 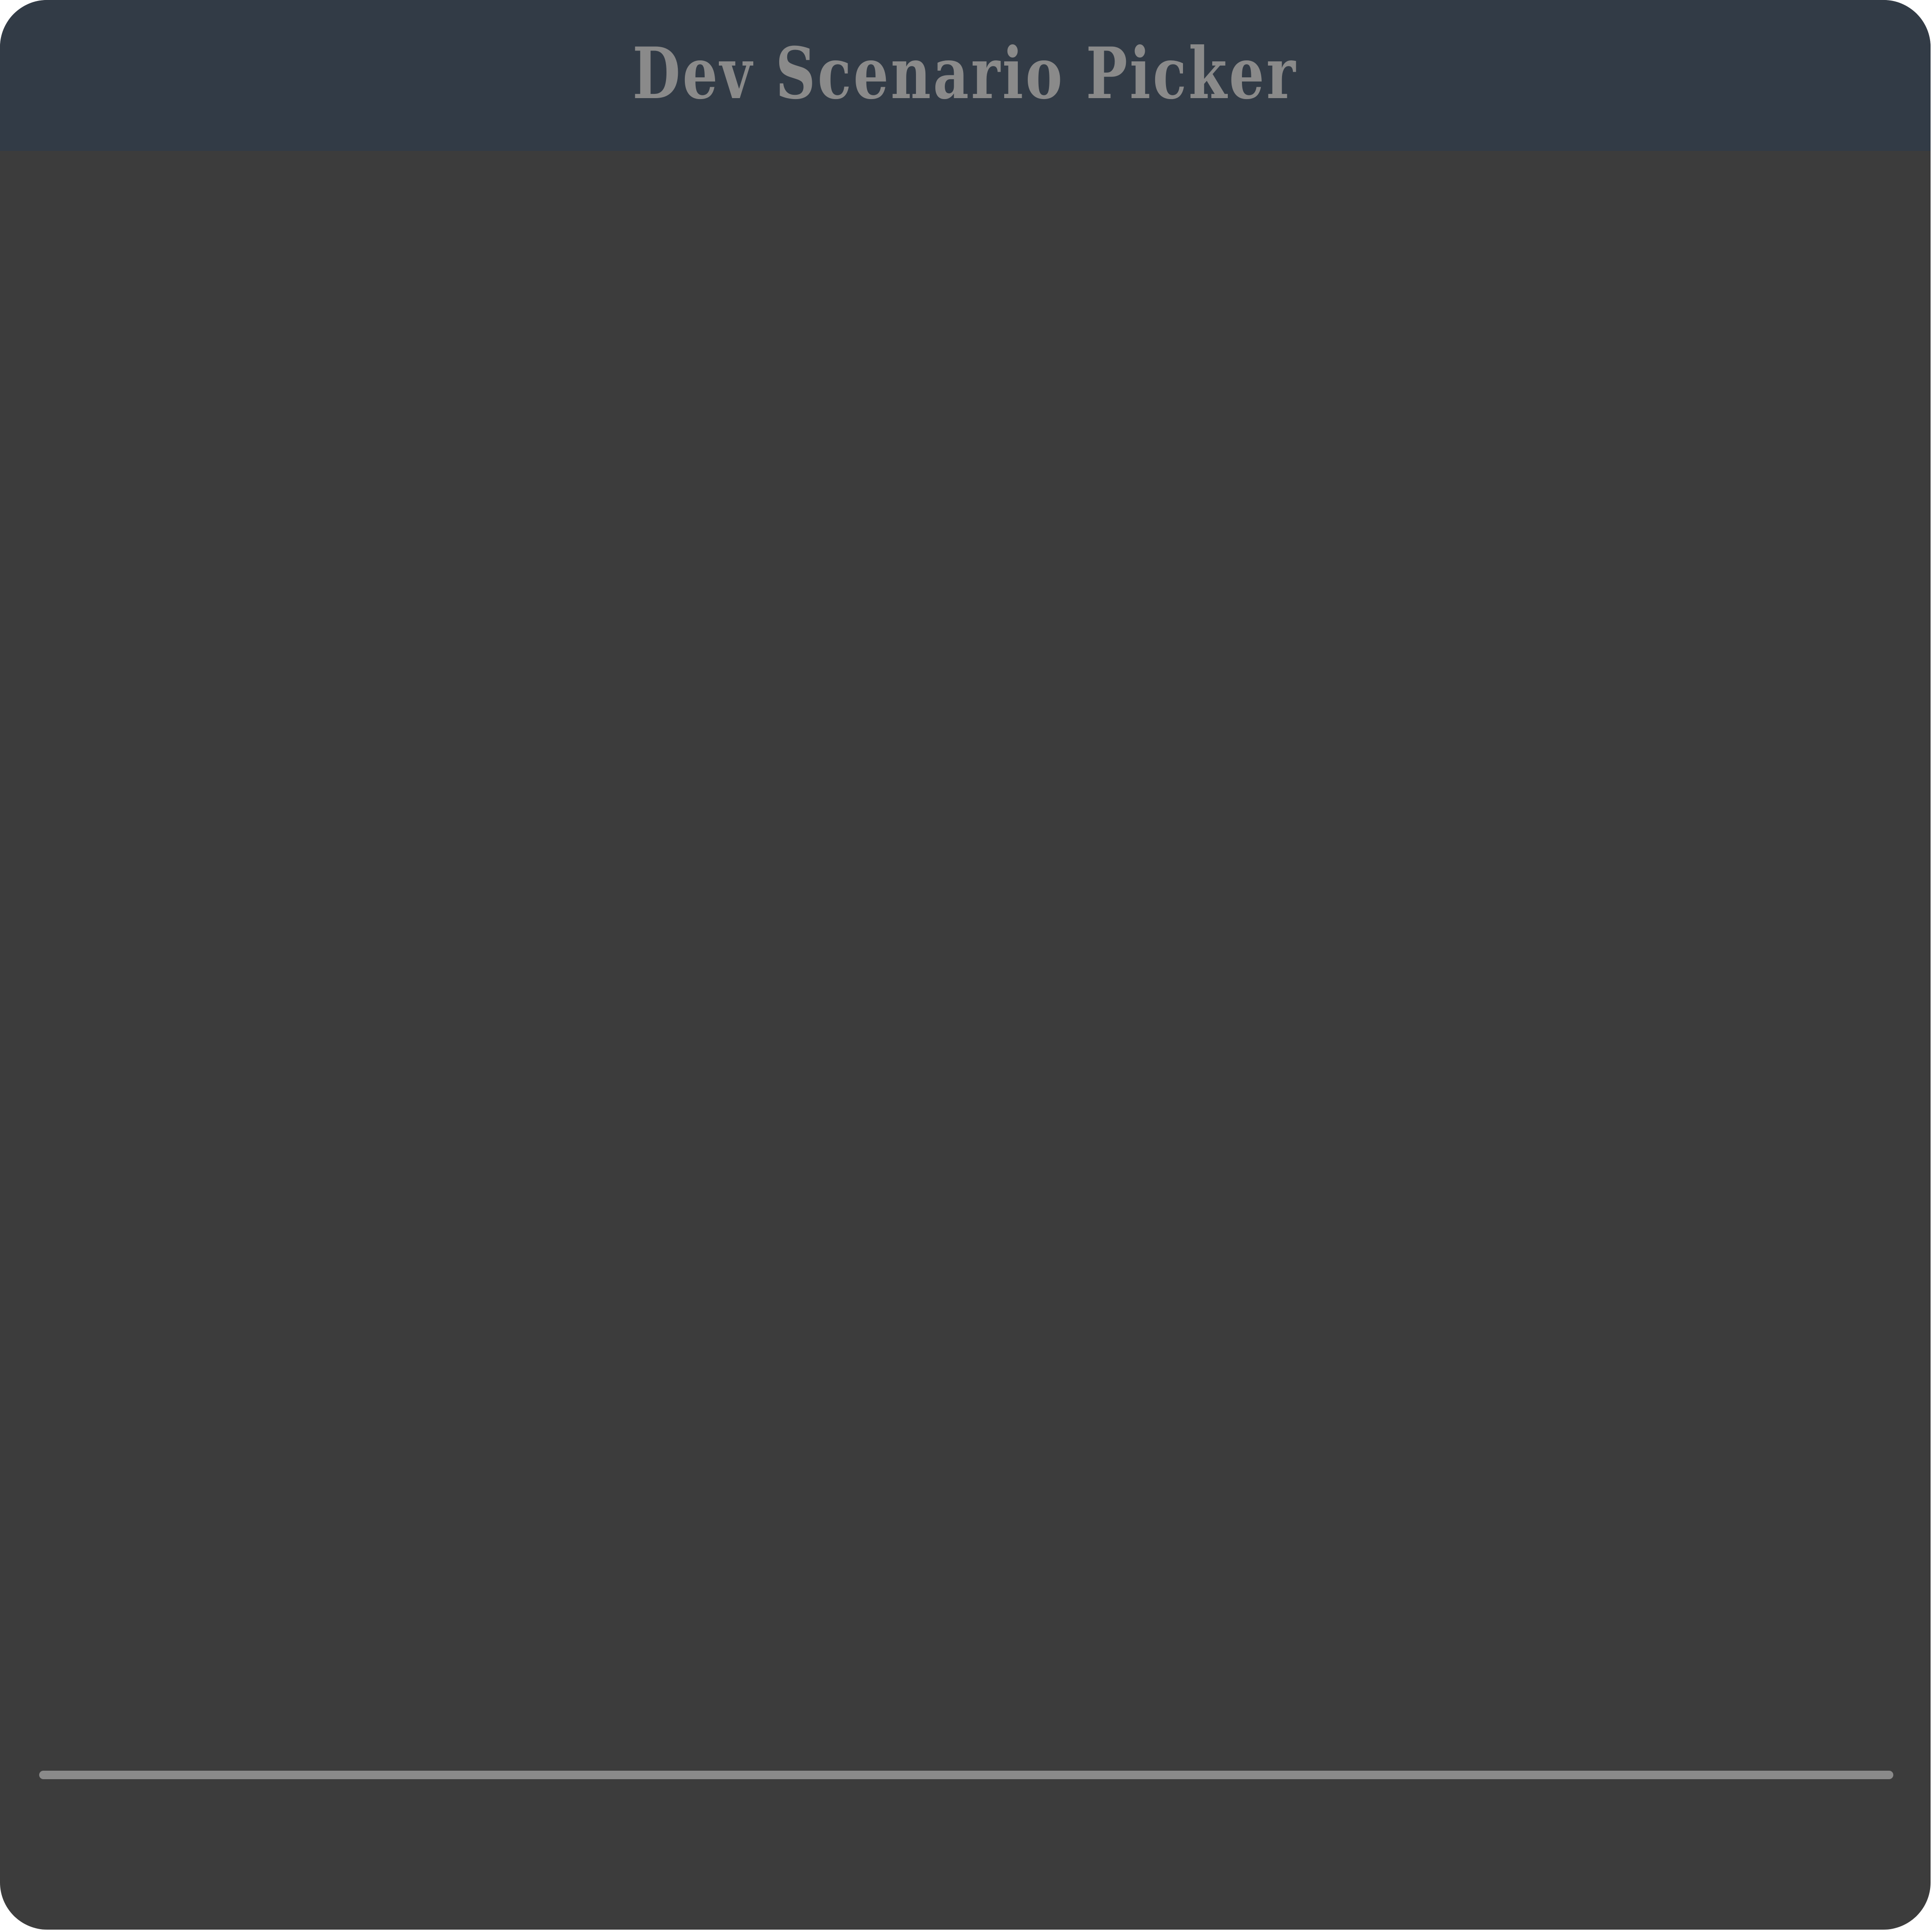 I want to click on window-title: Dev Scenario Picker, so click(x=965, y=73).